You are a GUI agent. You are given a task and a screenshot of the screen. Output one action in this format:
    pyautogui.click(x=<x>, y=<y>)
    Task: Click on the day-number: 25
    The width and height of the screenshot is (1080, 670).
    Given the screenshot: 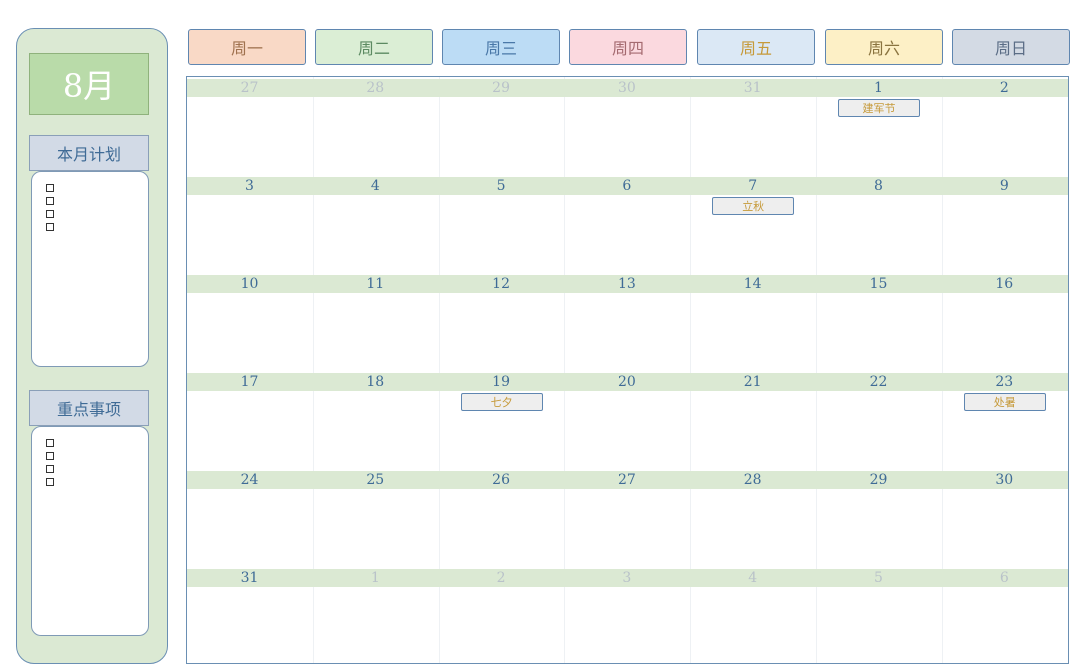 What is the action you would take?
    pyautogui.click(x=375, y=480)
    